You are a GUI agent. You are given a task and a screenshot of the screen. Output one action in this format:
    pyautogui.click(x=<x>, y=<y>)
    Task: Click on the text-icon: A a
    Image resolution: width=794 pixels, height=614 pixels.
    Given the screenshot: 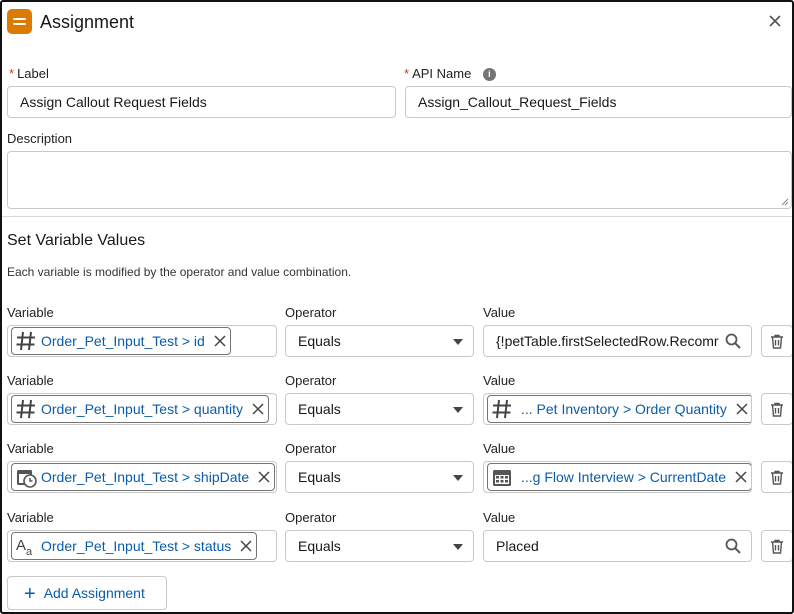 What is the action you would take?
    pyautogui.click(x=24, y=547)
    